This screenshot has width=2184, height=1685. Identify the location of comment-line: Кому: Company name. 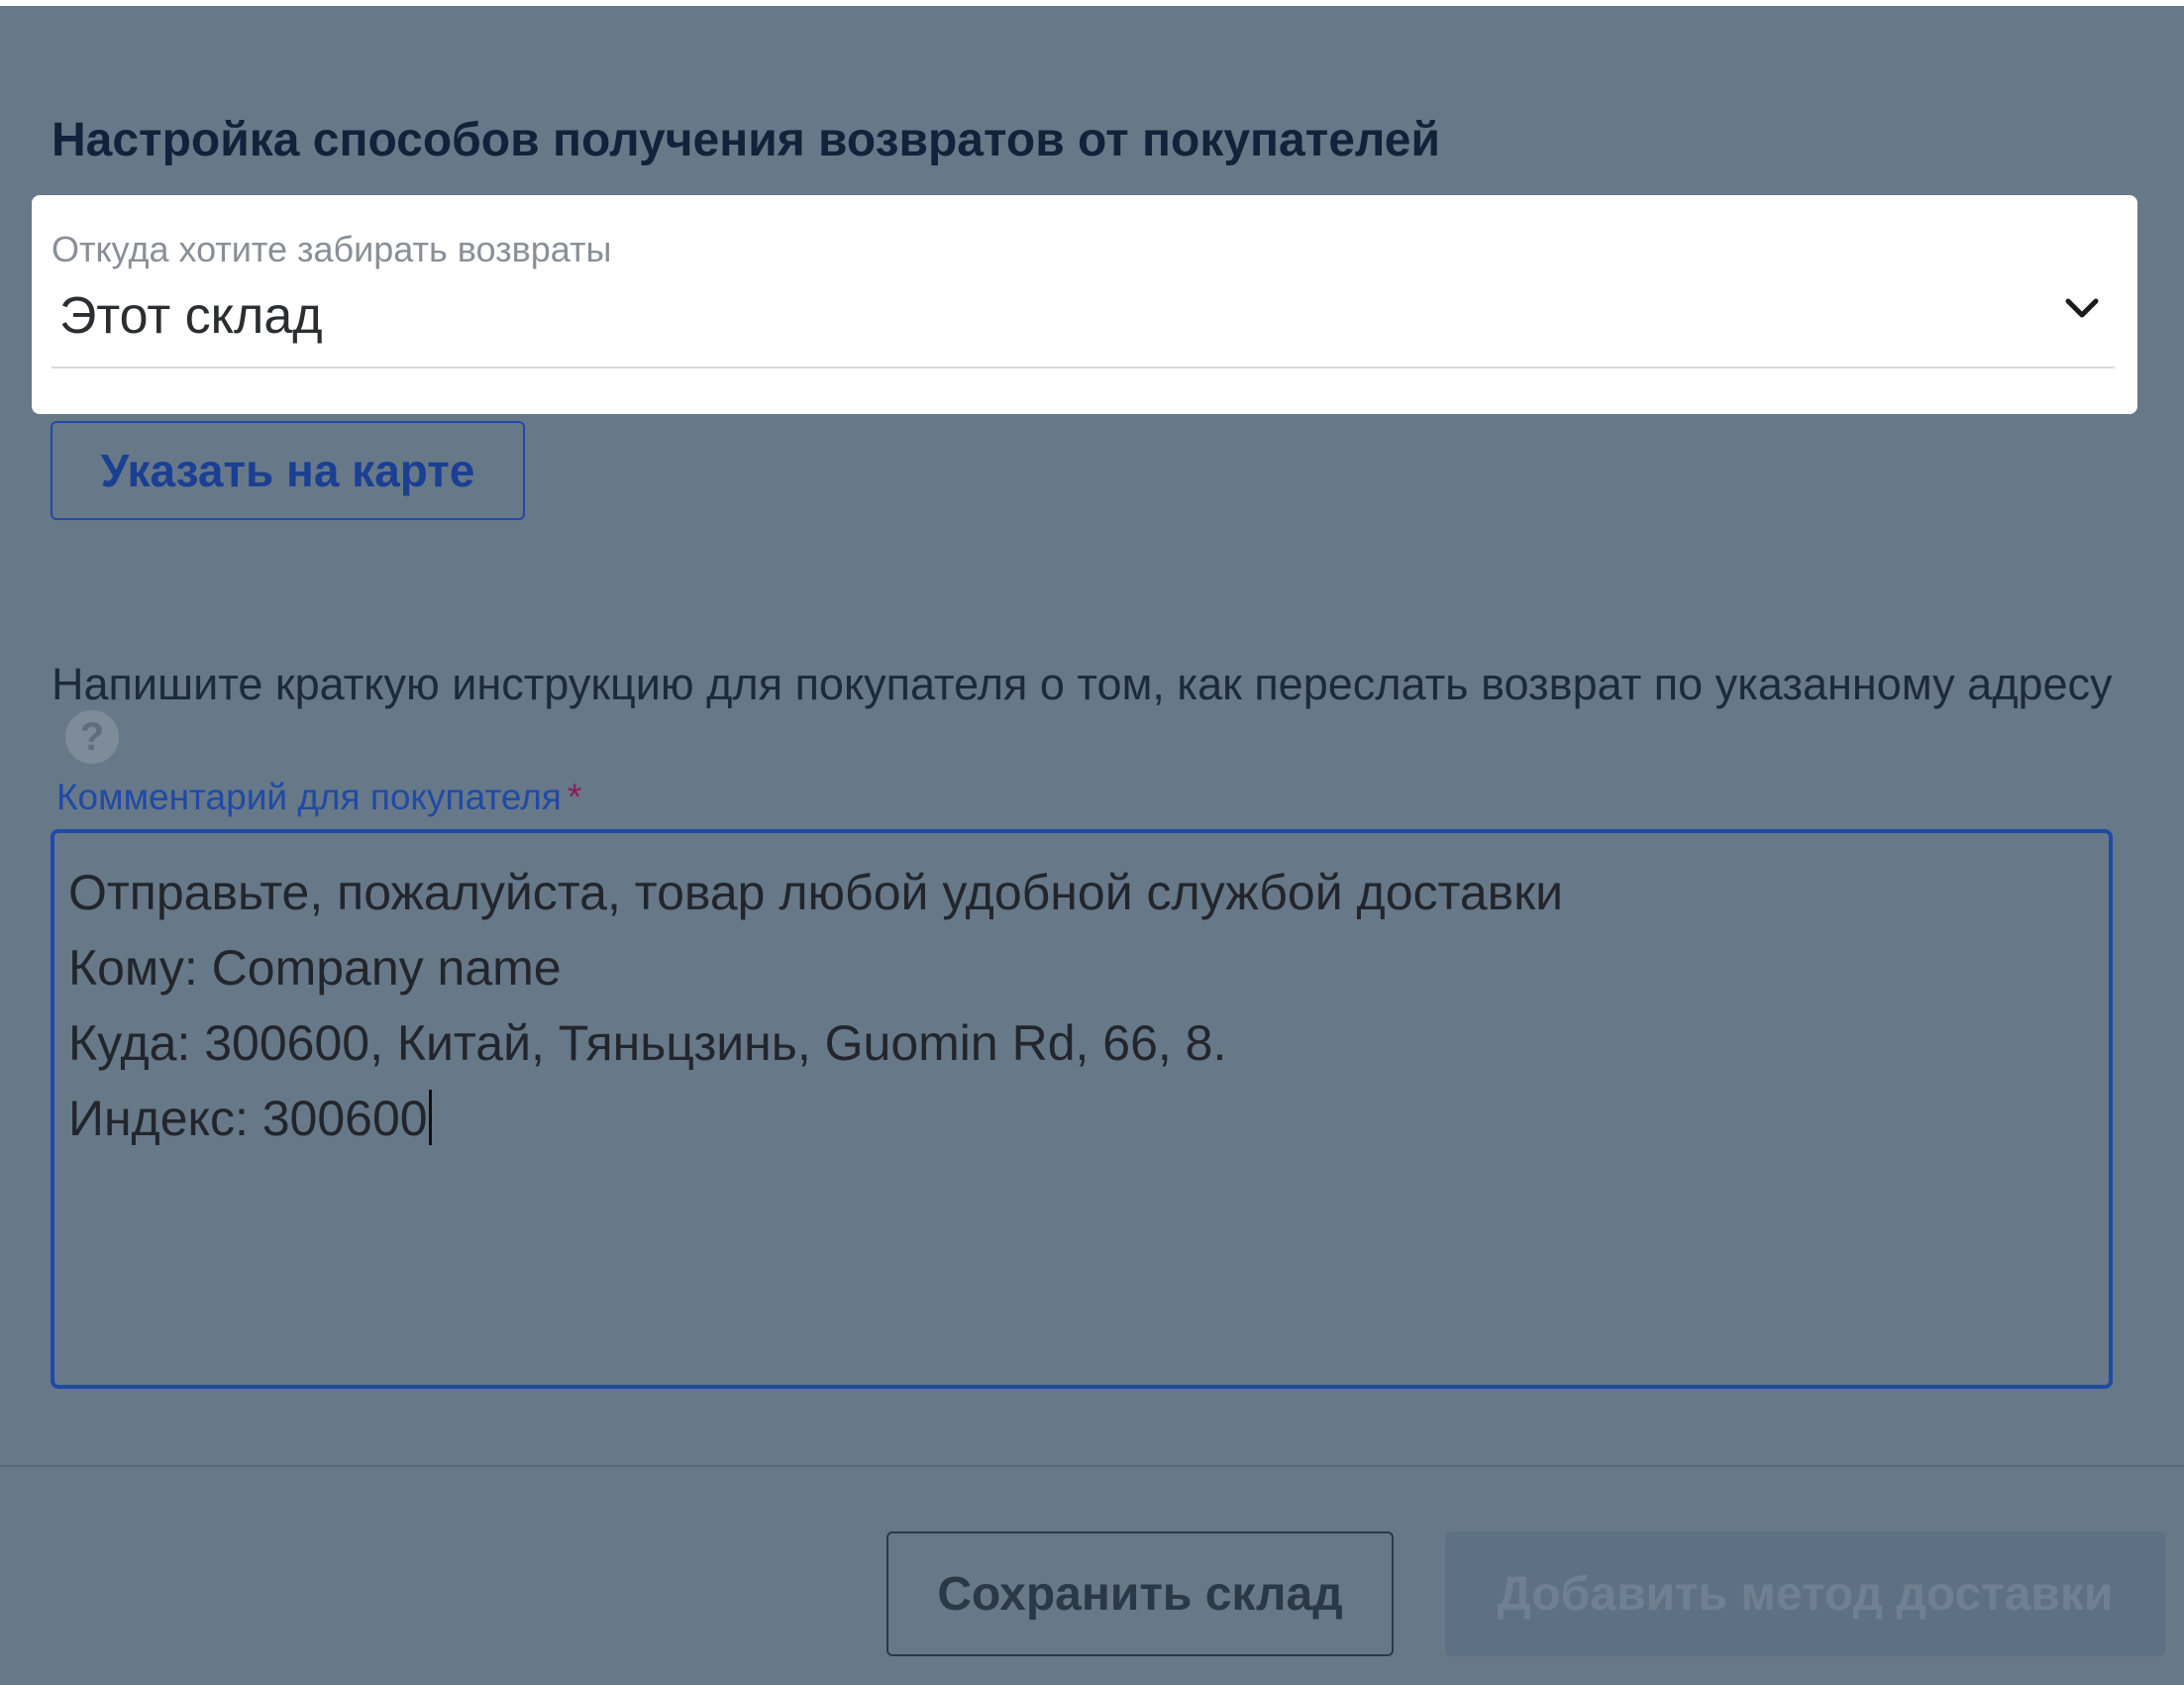
(315, 968).